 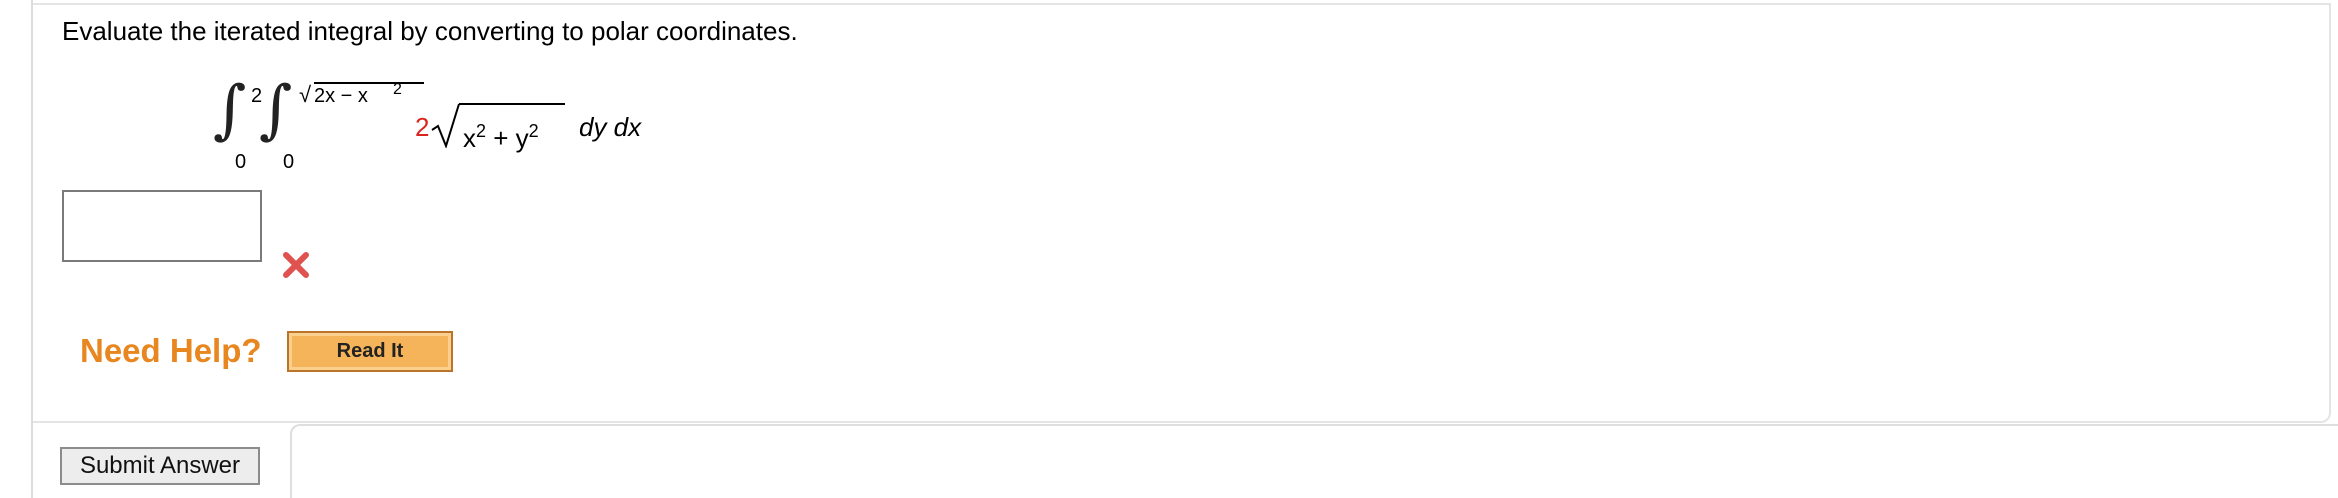 What do you see at coordinates (289, 162) in the screenshot?
I see `inner-lower-limit: 0` at bounding box center [289, 162].